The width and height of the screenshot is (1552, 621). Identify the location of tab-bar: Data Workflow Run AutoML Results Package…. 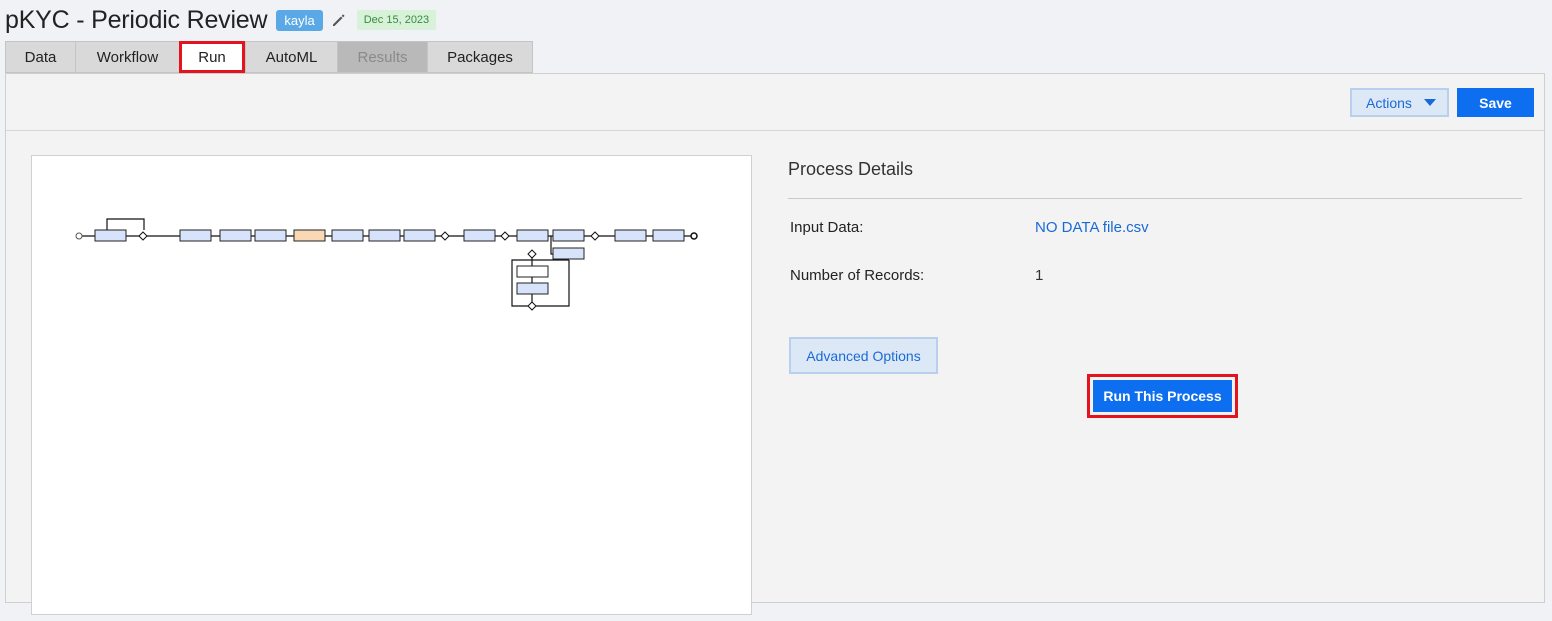
(269, 57).